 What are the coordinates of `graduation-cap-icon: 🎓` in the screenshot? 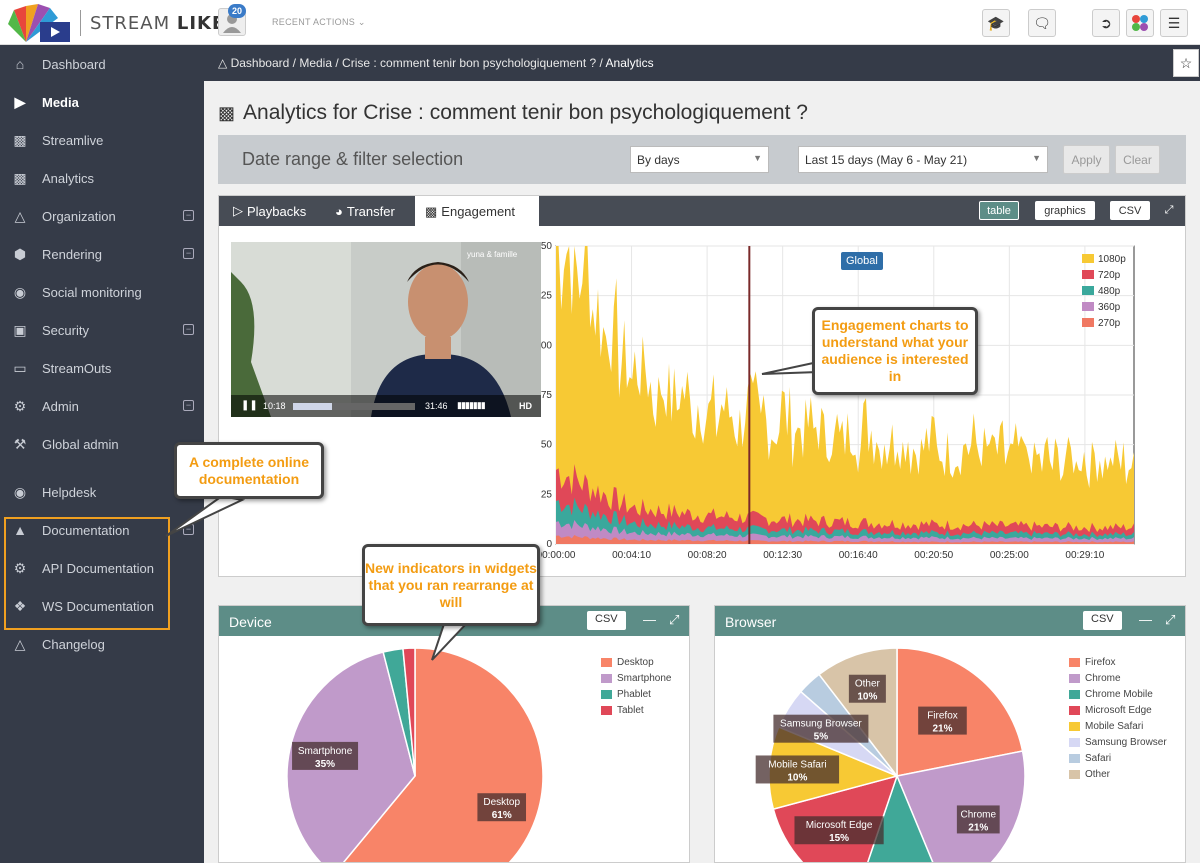 It's located at (996, 22).